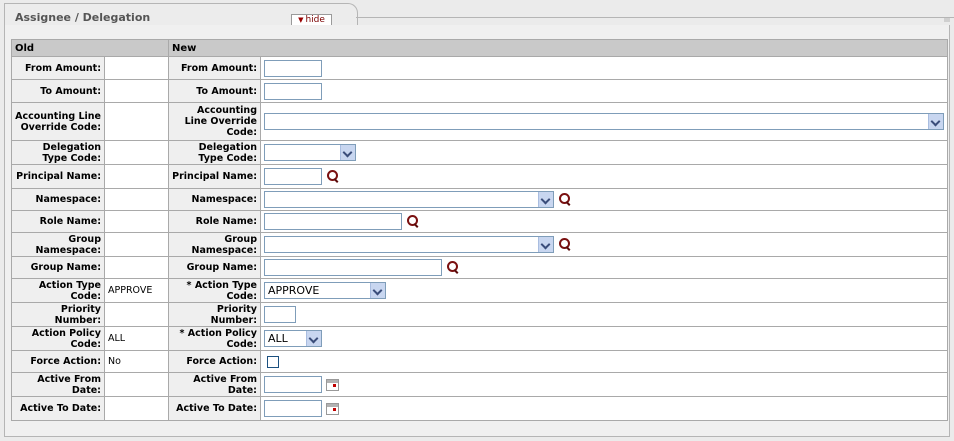  Describe the element at coordinates (214, 290) in the screenshot. I see `new-field-label: * Action Type Code:` at that location.